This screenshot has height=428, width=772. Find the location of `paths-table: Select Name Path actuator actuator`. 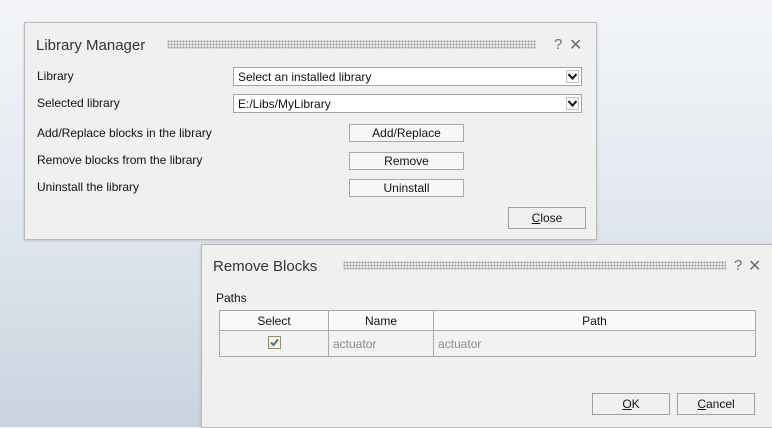

paths-table: Select Name Path actuator actuator is located at coordinates (487, 333).